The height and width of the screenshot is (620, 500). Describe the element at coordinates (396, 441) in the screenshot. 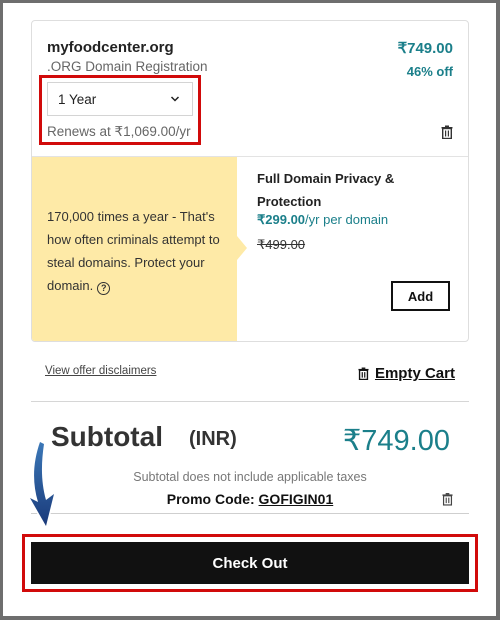

I see `subtotal-amount: ₹749.00` at that location.